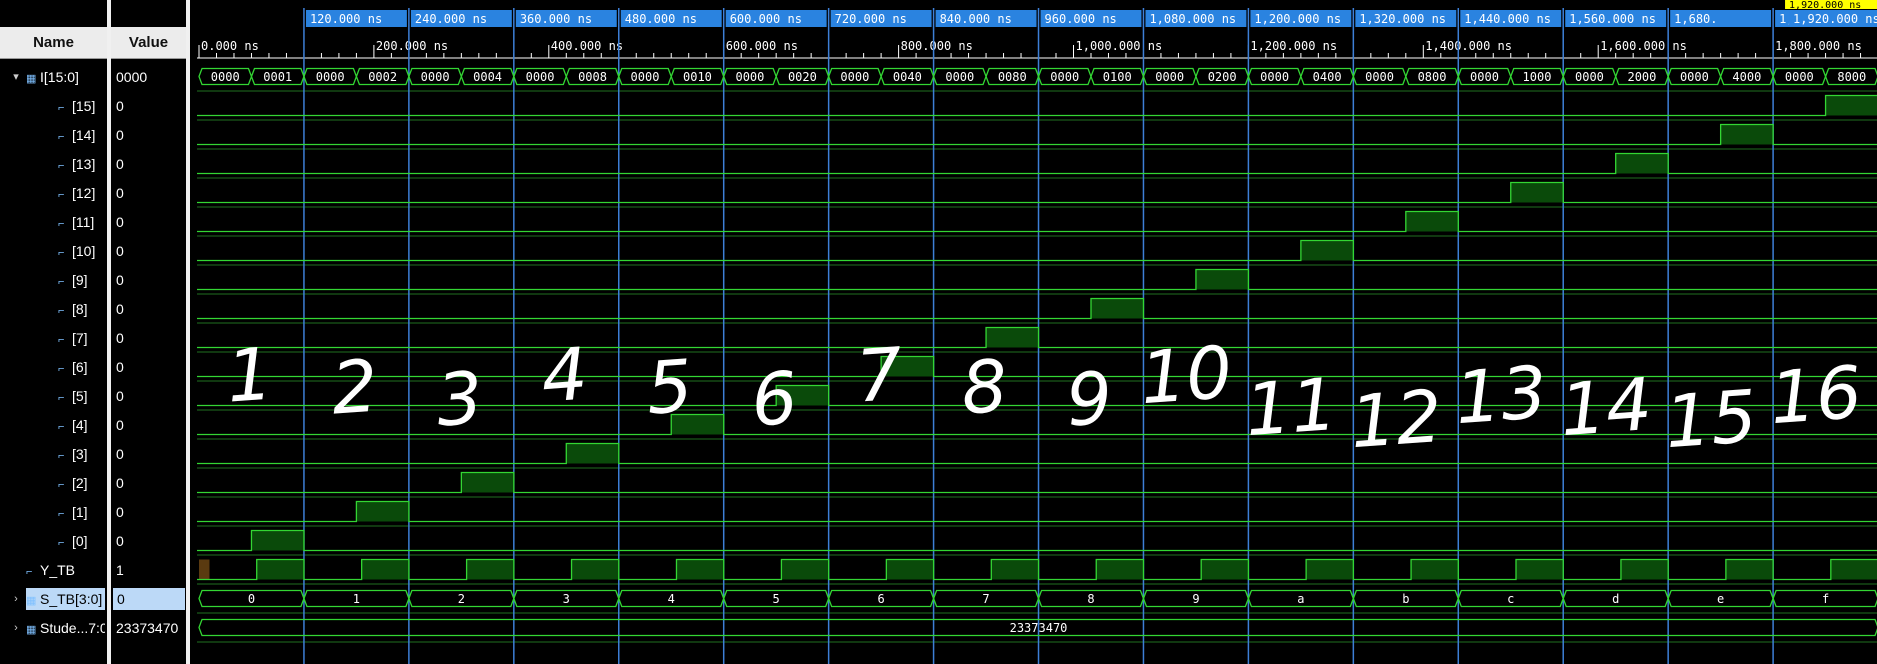 The image size is (1877, 664). Describe the element at coordinates (592, 77) in the screenshot. I see `bus-I-value: 0008` at that location.